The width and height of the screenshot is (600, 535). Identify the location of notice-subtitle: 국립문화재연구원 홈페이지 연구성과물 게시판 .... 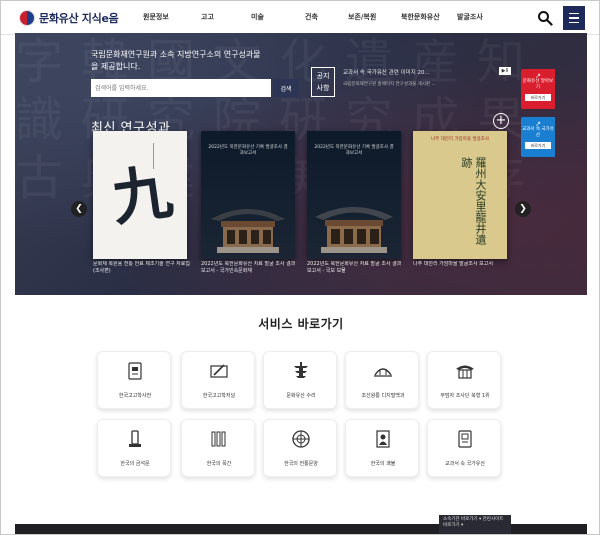
(389, 84).